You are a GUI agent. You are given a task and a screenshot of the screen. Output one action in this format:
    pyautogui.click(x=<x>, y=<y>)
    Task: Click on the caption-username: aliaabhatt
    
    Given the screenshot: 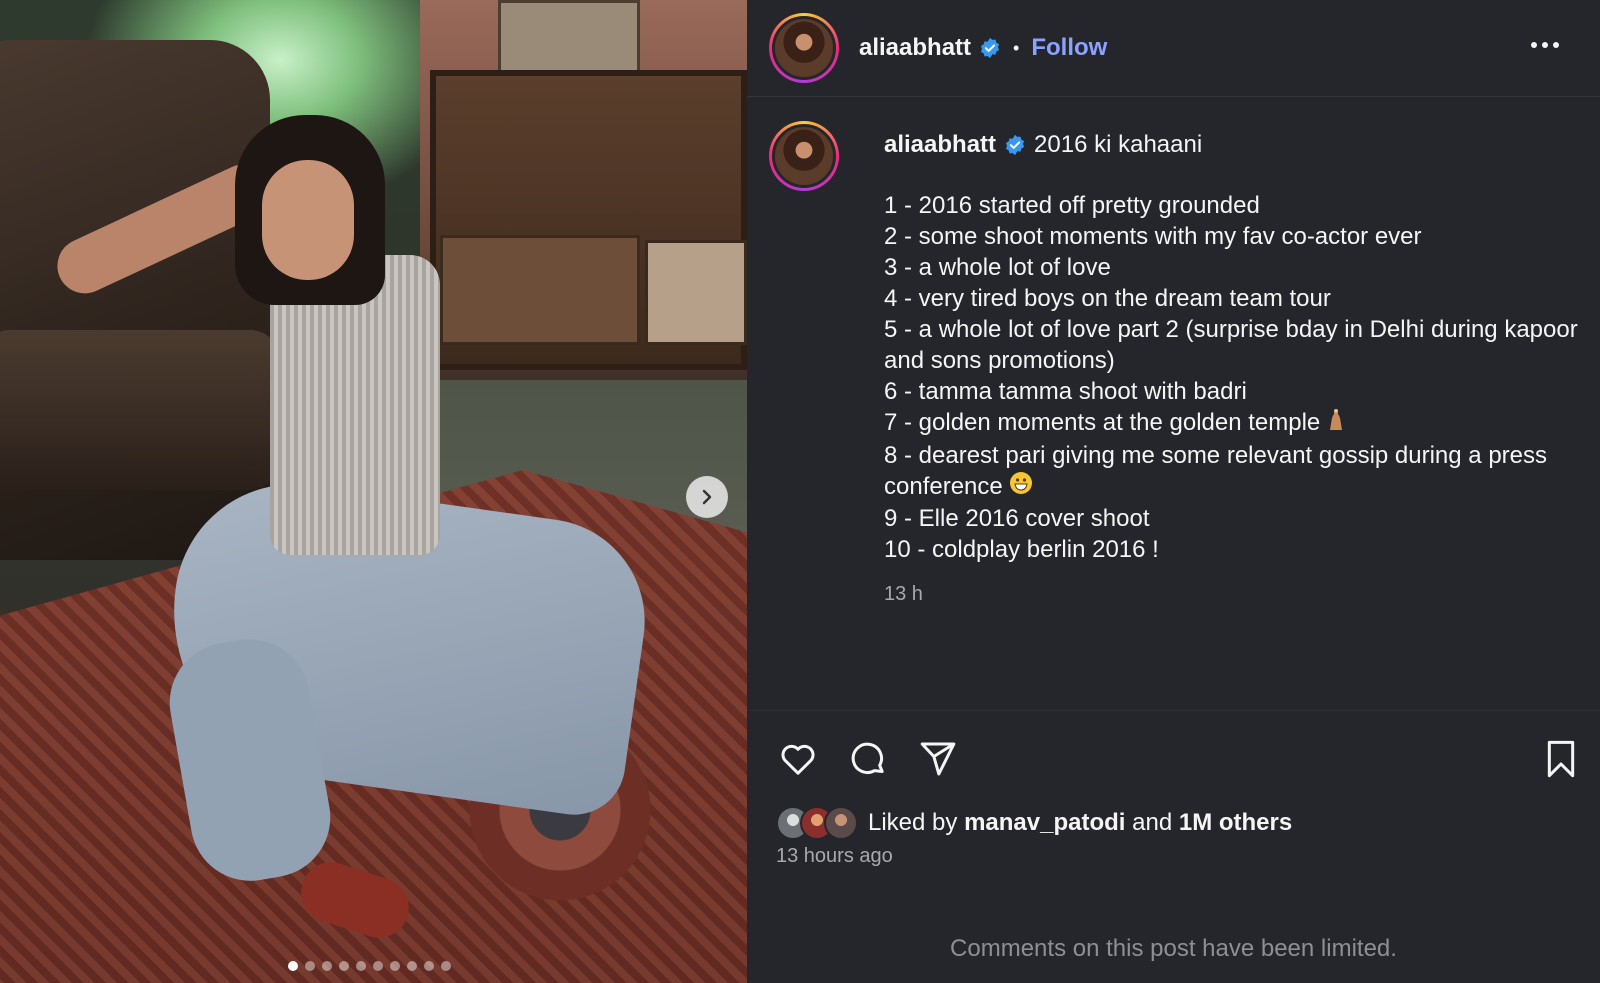 What is the action you would take?
    pyautogui.click(x=940, y=144)
    